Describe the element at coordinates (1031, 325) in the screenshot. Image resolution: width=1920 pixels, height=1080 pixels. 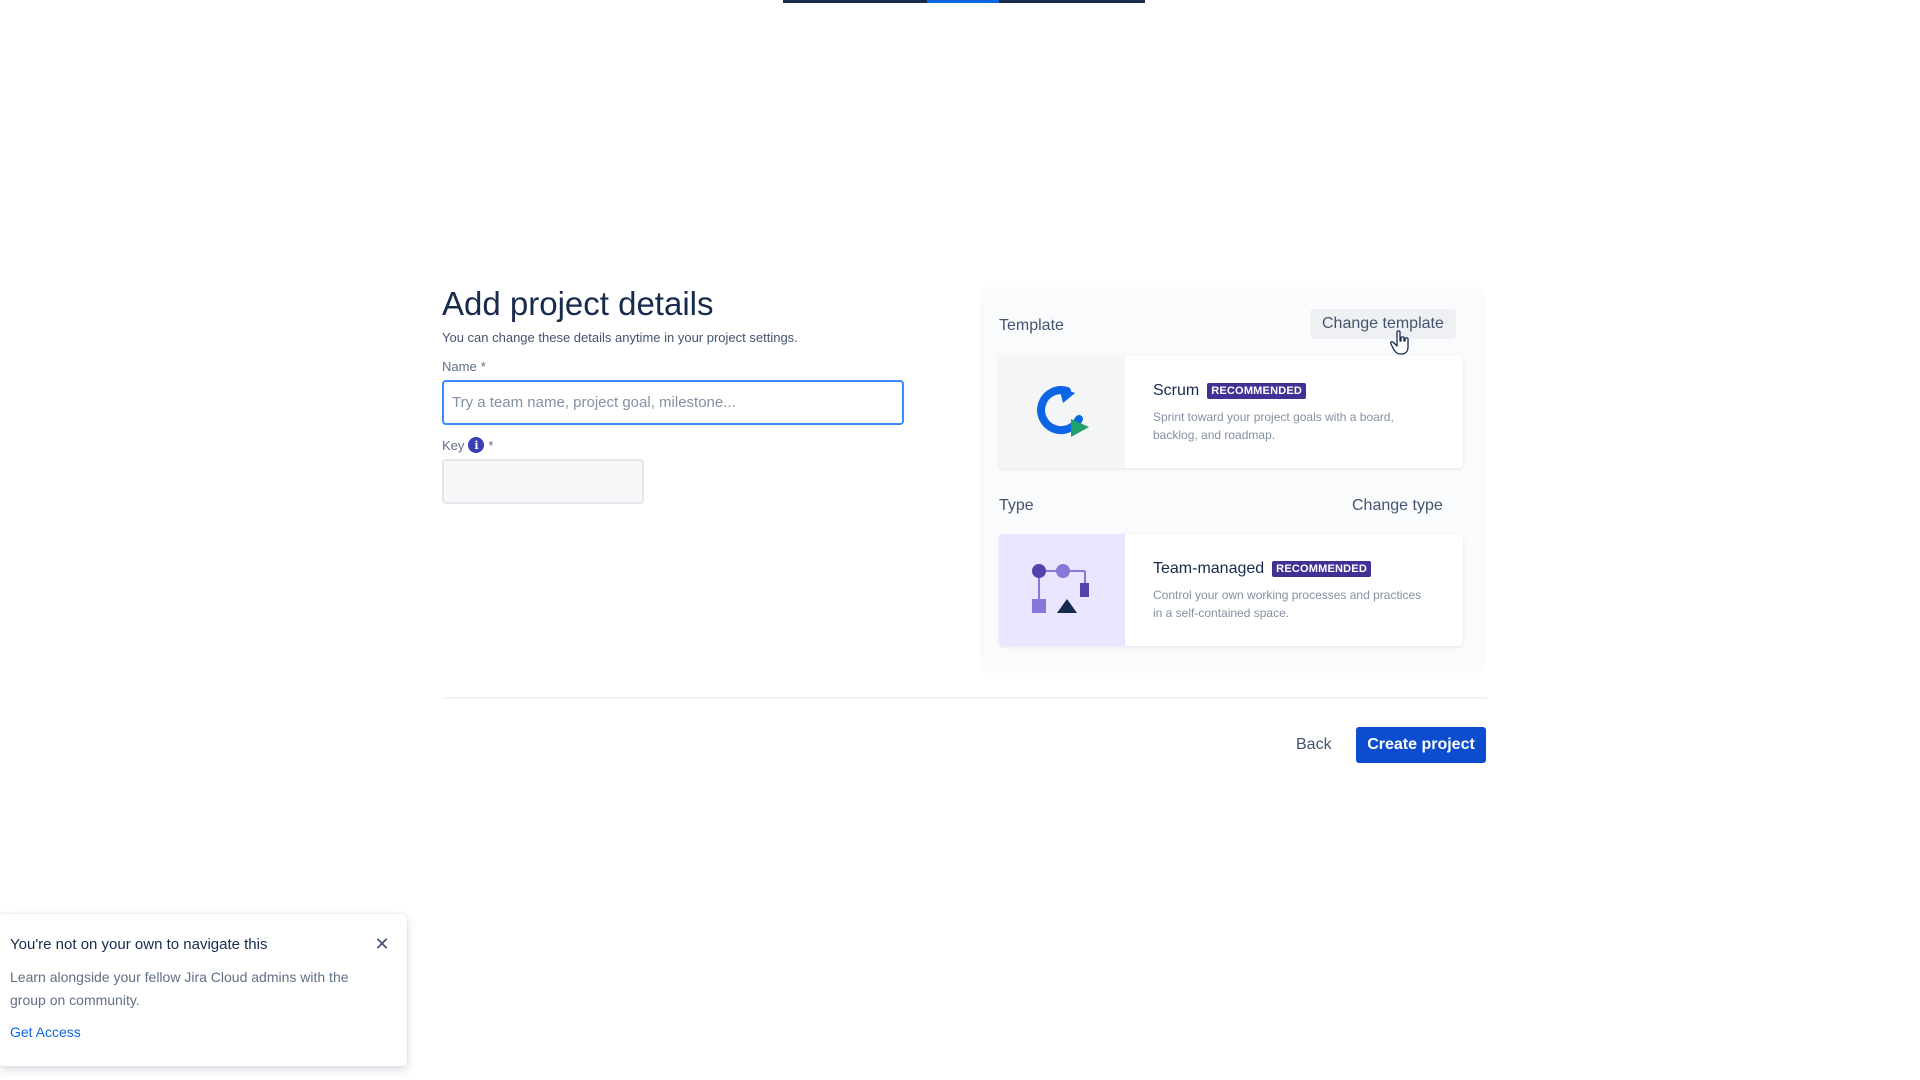
I see `template-section-label: Template` at that location.